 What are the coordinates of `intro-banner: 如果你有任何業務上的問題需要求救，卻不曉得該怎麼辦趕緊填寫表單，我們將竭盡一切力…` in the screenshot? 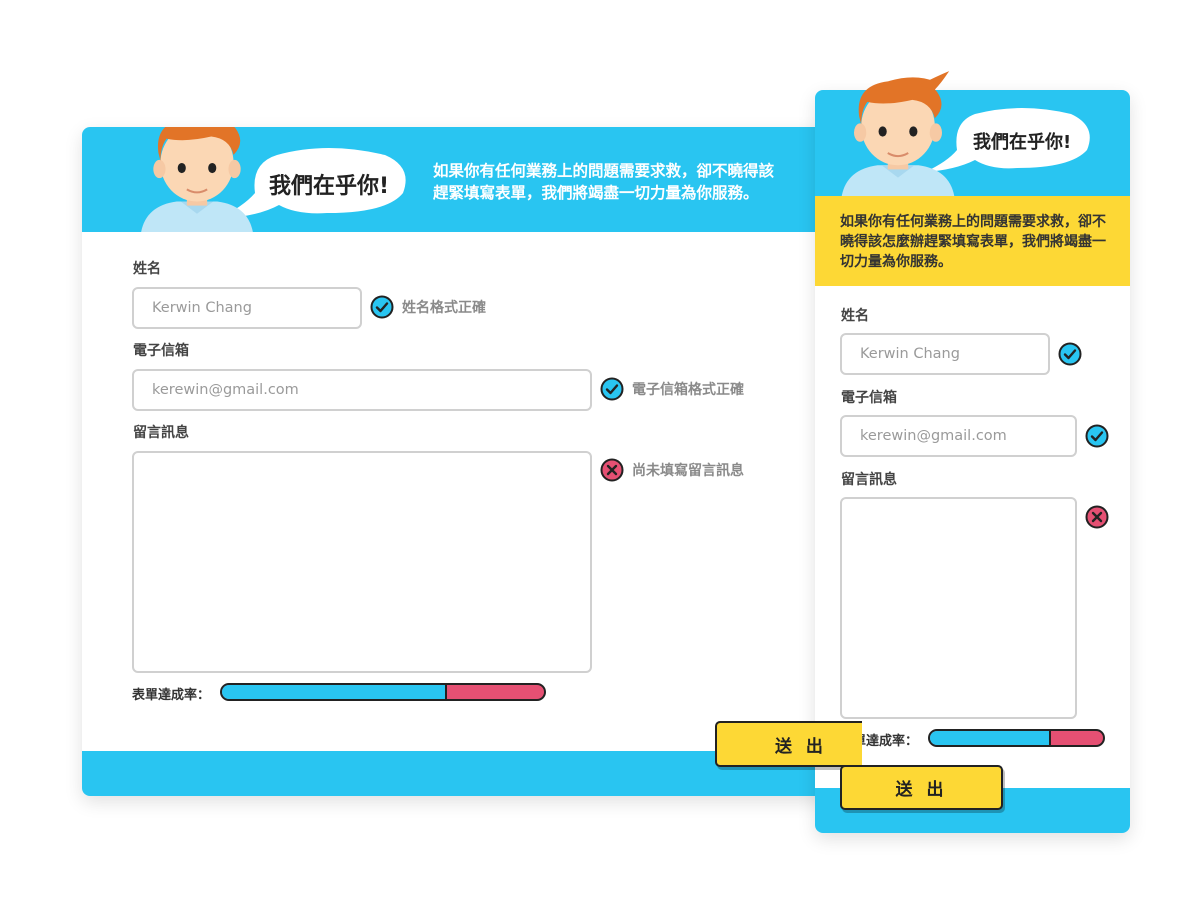 It's located at (972, 241).